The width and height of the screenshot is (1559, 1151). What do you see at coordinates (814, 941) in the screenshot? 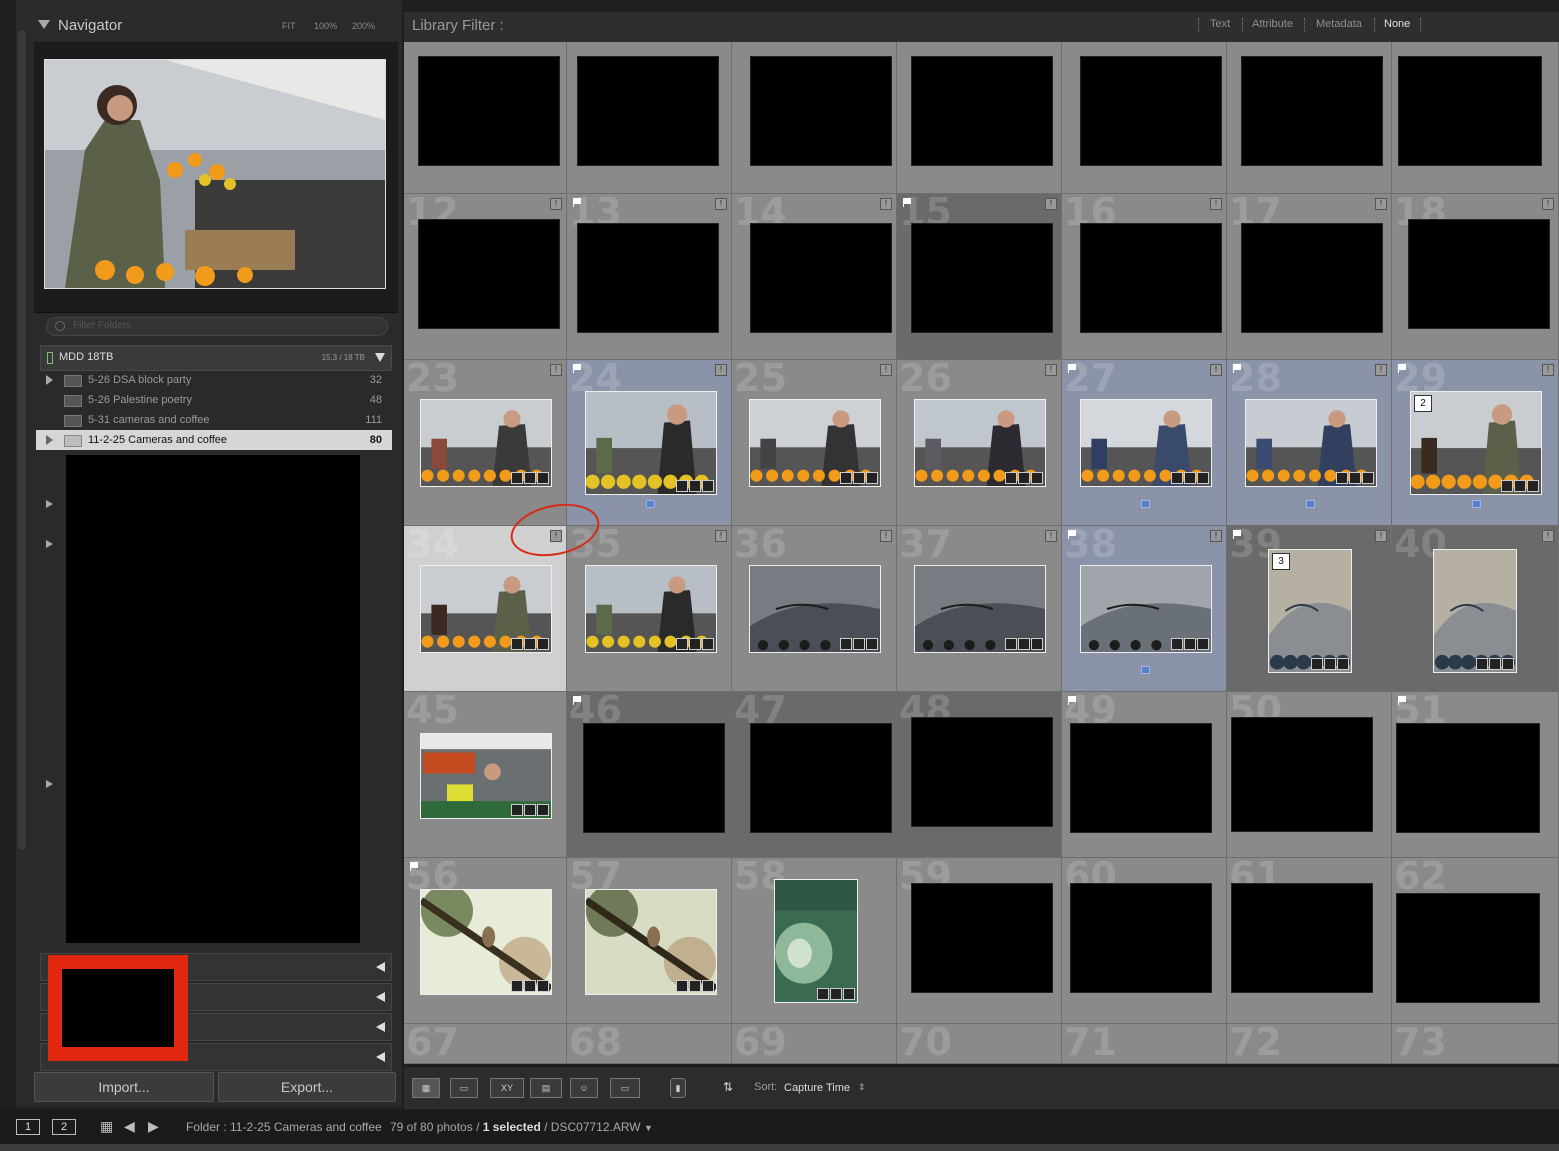
I see `grid-cell: 58` at bounding box center [814, 941].